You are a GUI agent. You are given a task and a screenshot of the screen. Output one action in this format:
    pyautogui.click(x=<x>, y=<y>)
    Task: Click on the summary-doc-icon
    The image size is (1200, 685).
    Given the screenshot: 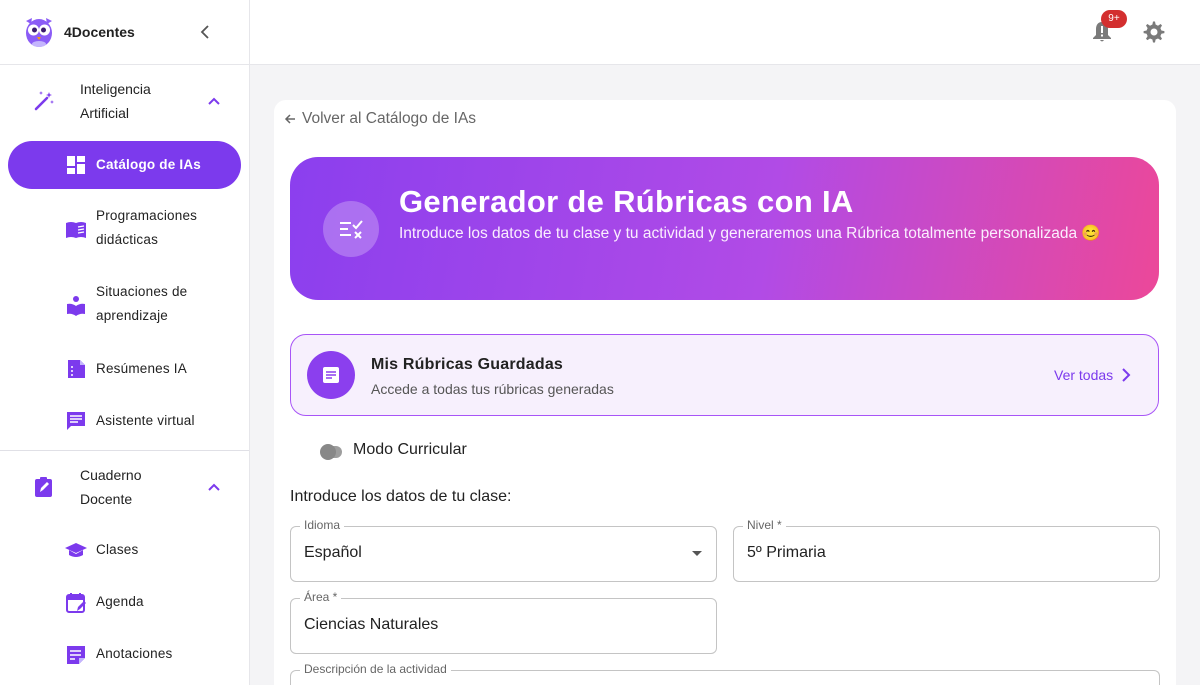 What is the action you would take?
    pyautogui.click(x=76, y=369)
    